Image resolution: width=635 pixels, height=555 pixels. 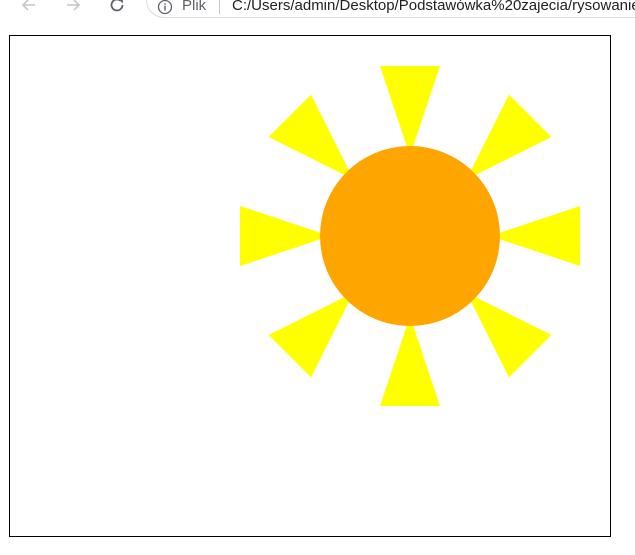 I want to click on sun-ray-top-right, so click(x=509, y=137).